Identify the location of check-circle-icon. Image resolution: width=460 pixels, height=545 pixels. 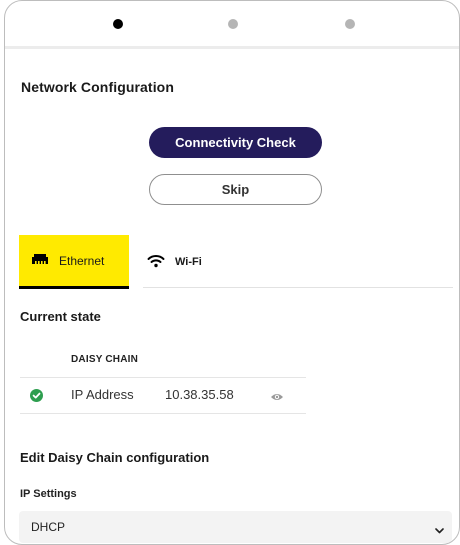
(36, 397).